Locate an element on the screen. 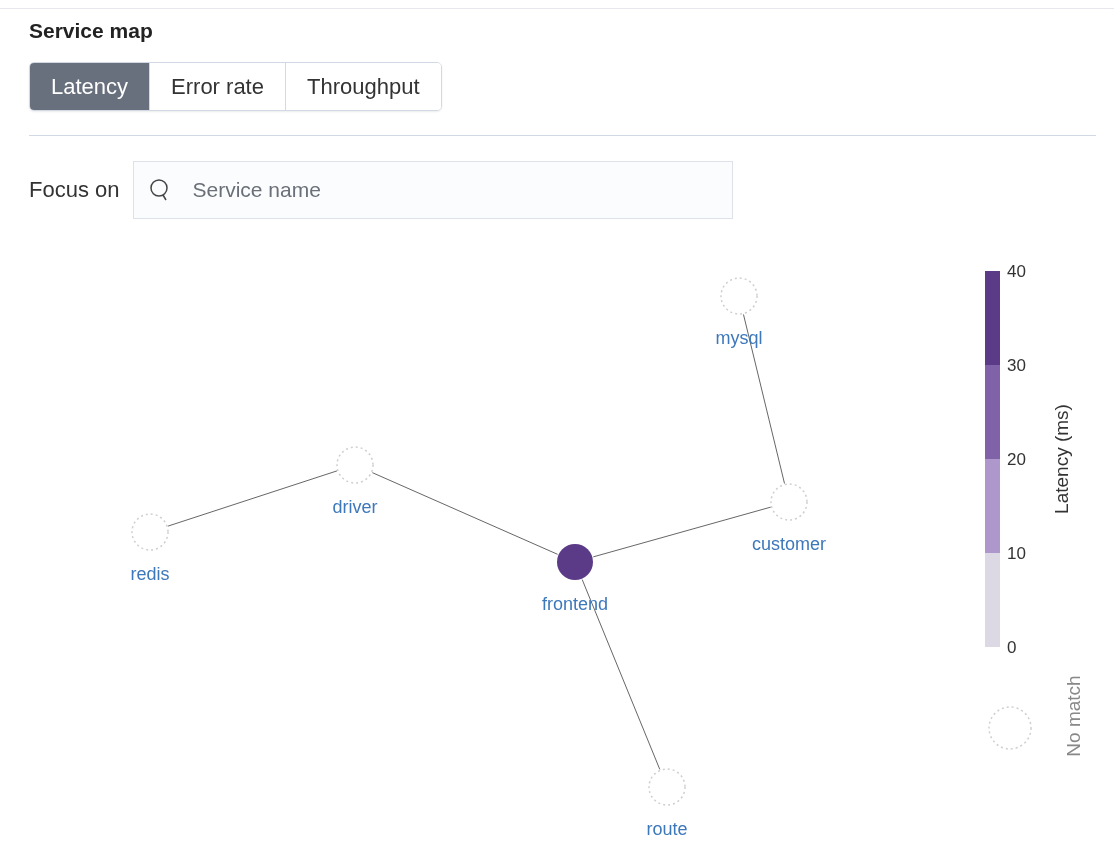  service-label: frontend is located at coordinates (575, 604).